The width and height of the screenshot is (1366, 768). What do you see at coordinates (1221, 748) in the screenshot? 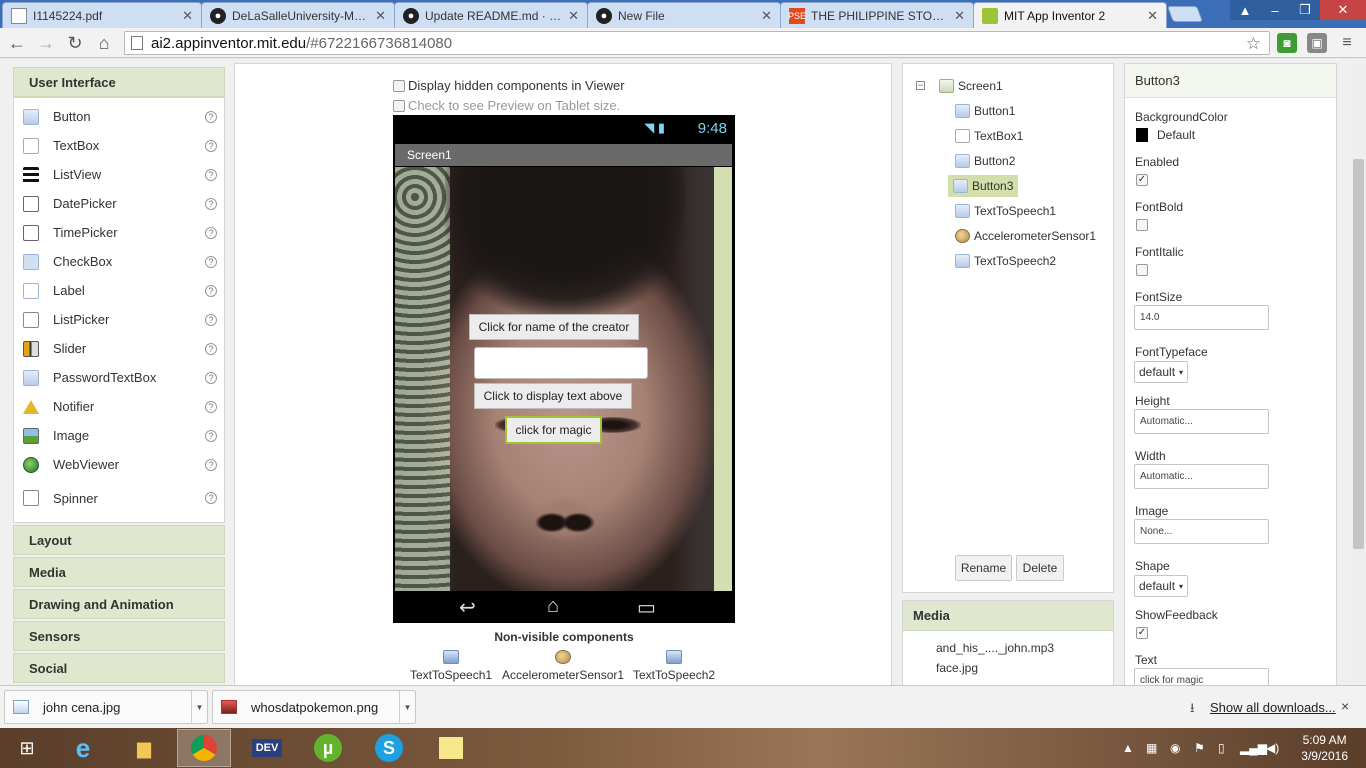
I see `tray-storage-icon: ▯` at bounding box center [1221, 748].